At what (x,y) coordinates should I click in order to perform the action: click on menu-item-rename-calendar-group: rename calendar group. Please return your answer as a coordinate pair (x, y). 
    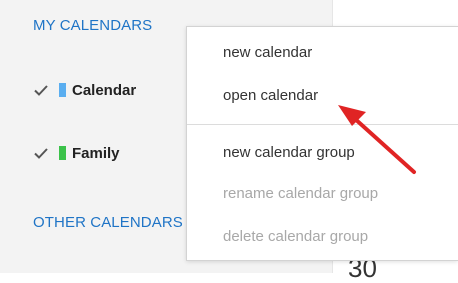
    Looking at the image, I should click on (301, 193).